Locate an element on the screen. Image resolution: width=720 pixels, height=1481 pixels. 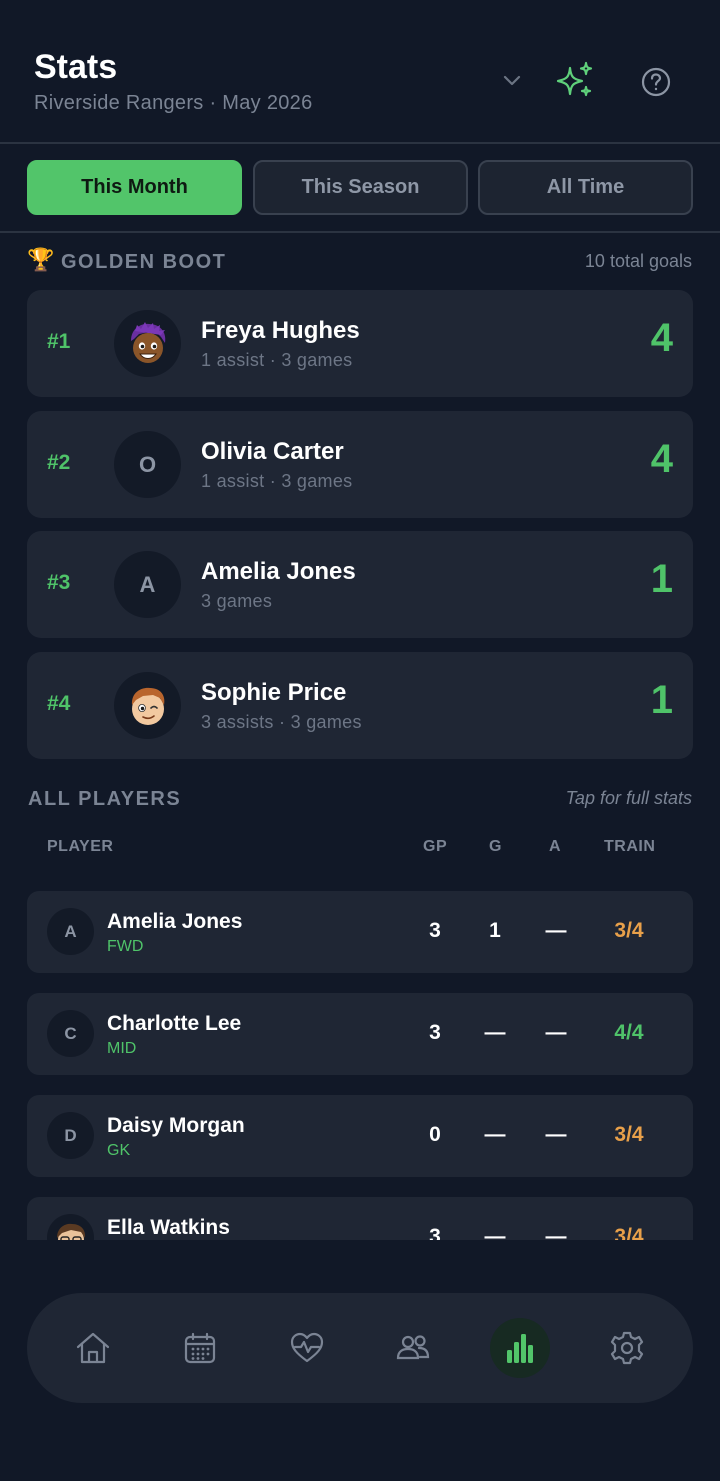
golden-boot-label: GOLDEN BOOT is located at coordinates (144, 262).